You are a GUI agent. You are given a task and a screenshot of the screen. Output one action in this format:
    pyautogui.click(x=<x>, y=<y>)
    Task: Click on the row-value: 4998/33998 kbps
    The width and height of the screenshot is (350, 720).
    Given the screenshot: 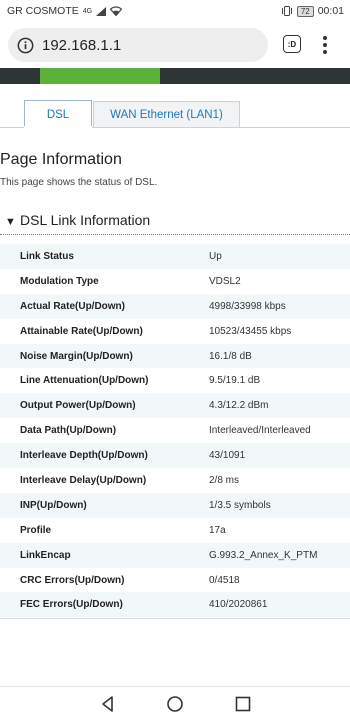 What is the action you would take?
    pyautogui.click(x=247, y=306)
    